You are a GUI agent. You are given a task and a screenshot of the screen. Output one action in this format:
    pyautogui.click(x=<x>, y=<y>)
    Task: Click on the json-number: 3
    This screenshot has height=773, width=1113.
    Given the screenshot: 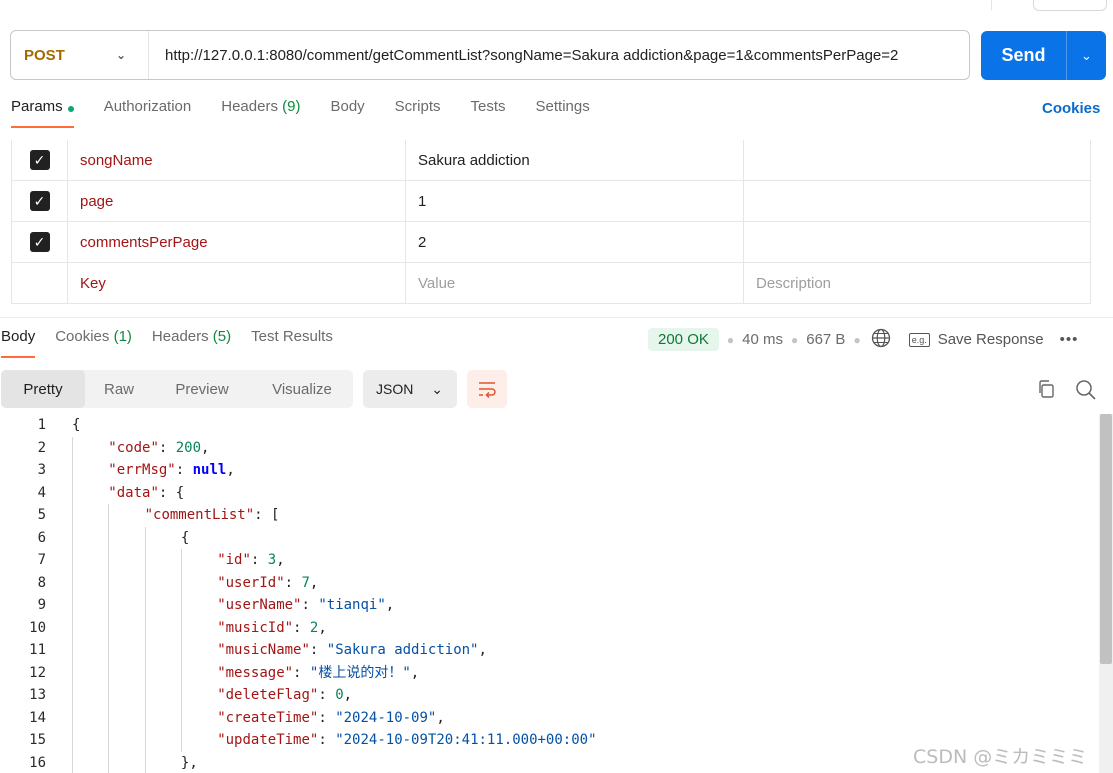 What is the action you would take?
    pyautogui.click(x=272, y=560)
    